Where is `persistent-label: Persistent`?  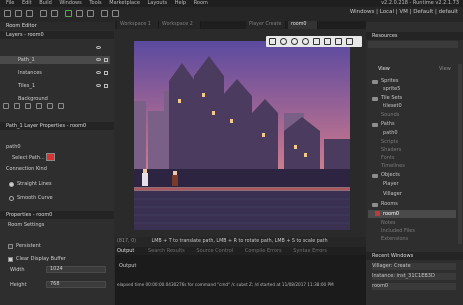
persistent-label: Persistent is located at coordinates (28, 246).